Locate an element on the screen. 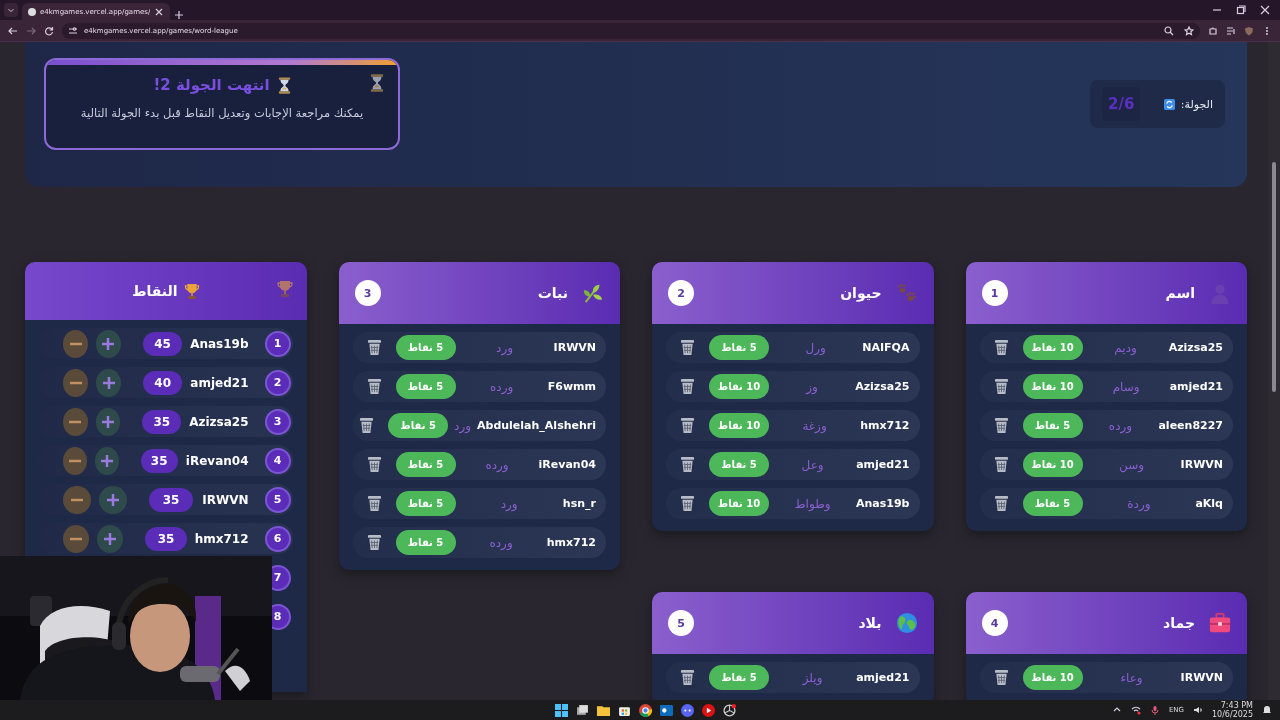 Image resolution: width=1280 pixels, height=720 pixels. back-icon is located at coordinates (13, 30).